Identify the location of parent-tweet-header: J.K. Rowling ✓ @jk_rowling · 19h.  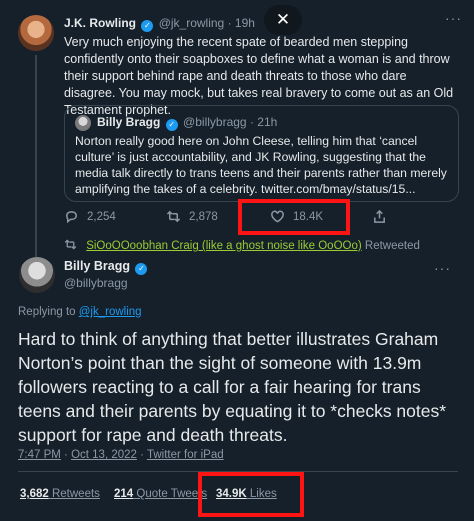
(159, 24).